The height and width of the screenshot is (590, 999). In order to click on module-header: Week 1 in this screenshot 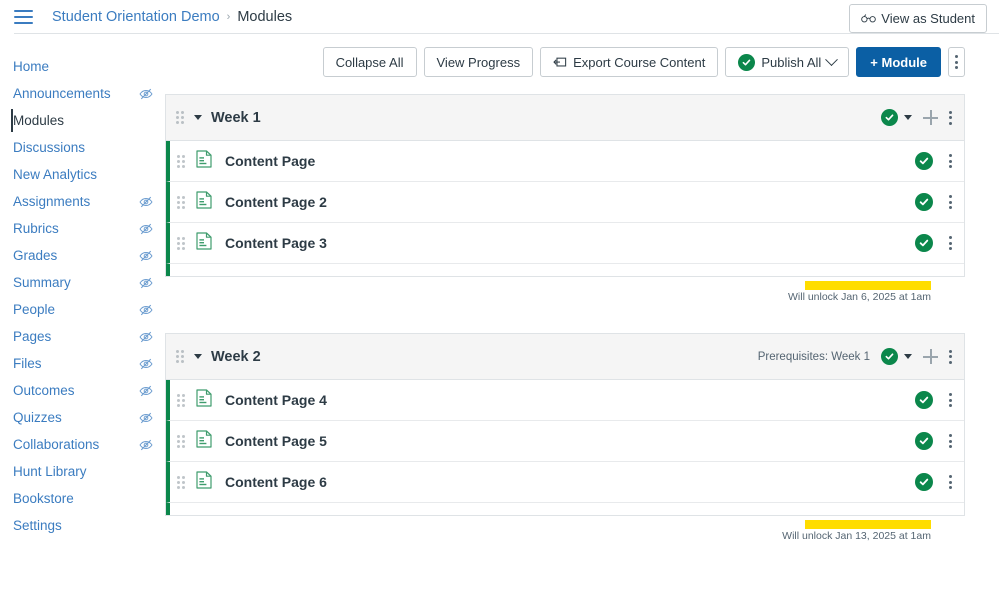, I will do `click(565, 118)`.